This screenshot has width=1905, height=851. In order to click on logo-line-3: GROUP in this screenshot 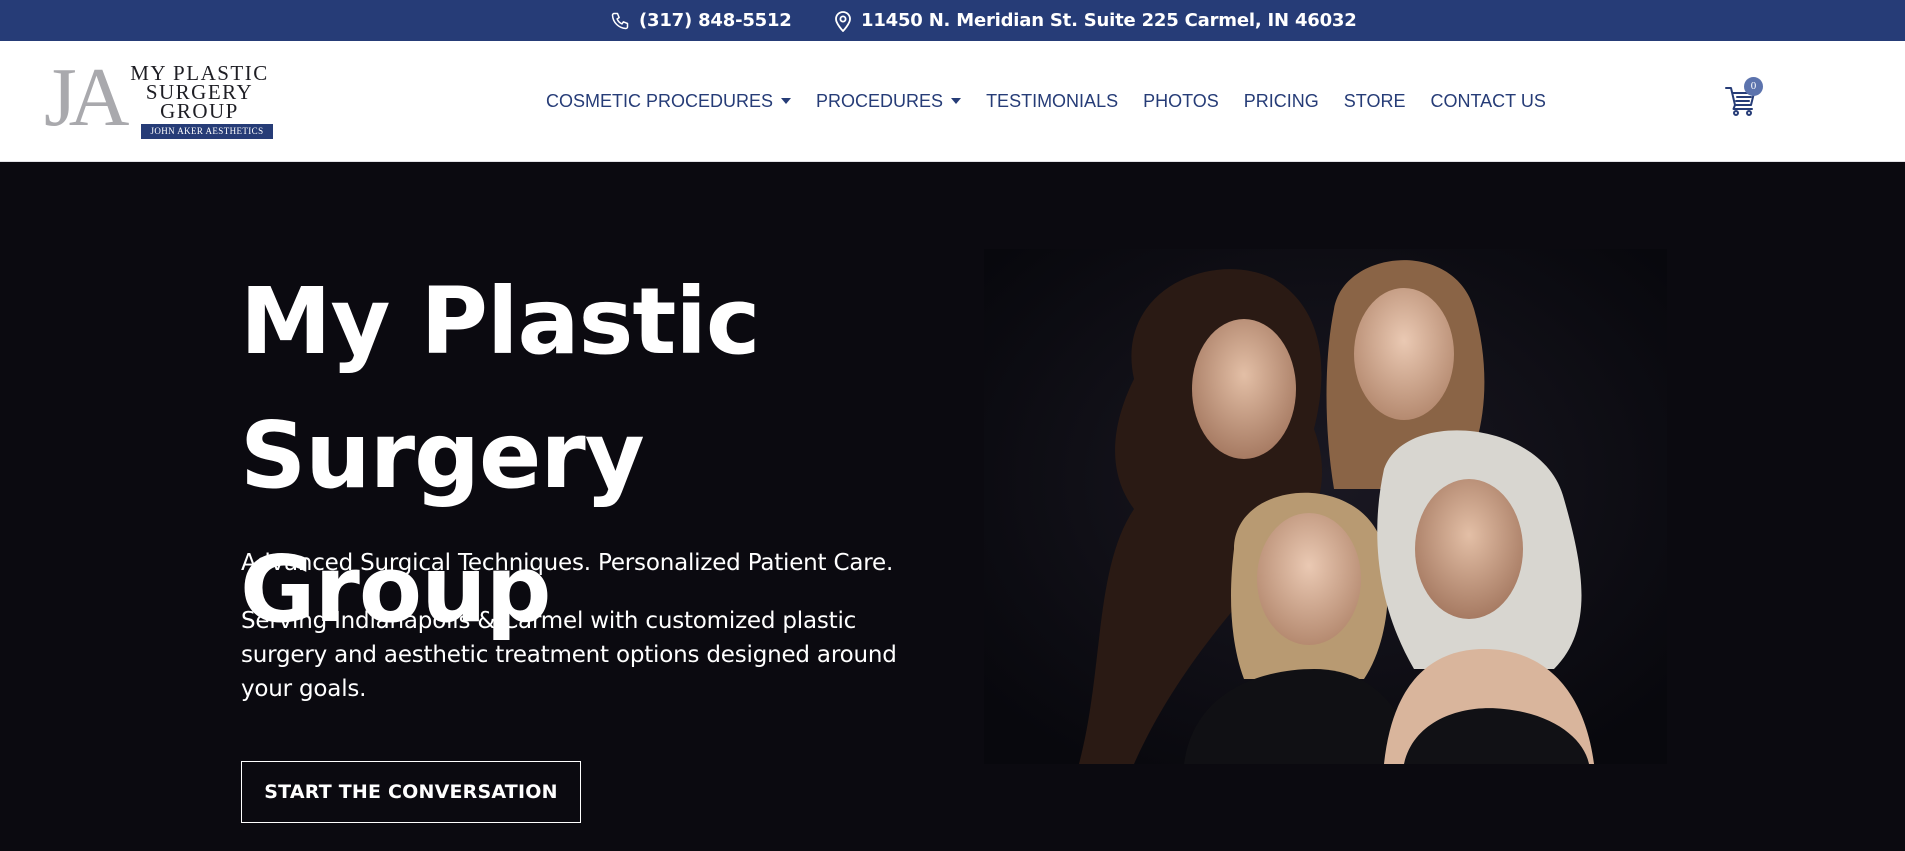, I will do `click(199, 111)`.